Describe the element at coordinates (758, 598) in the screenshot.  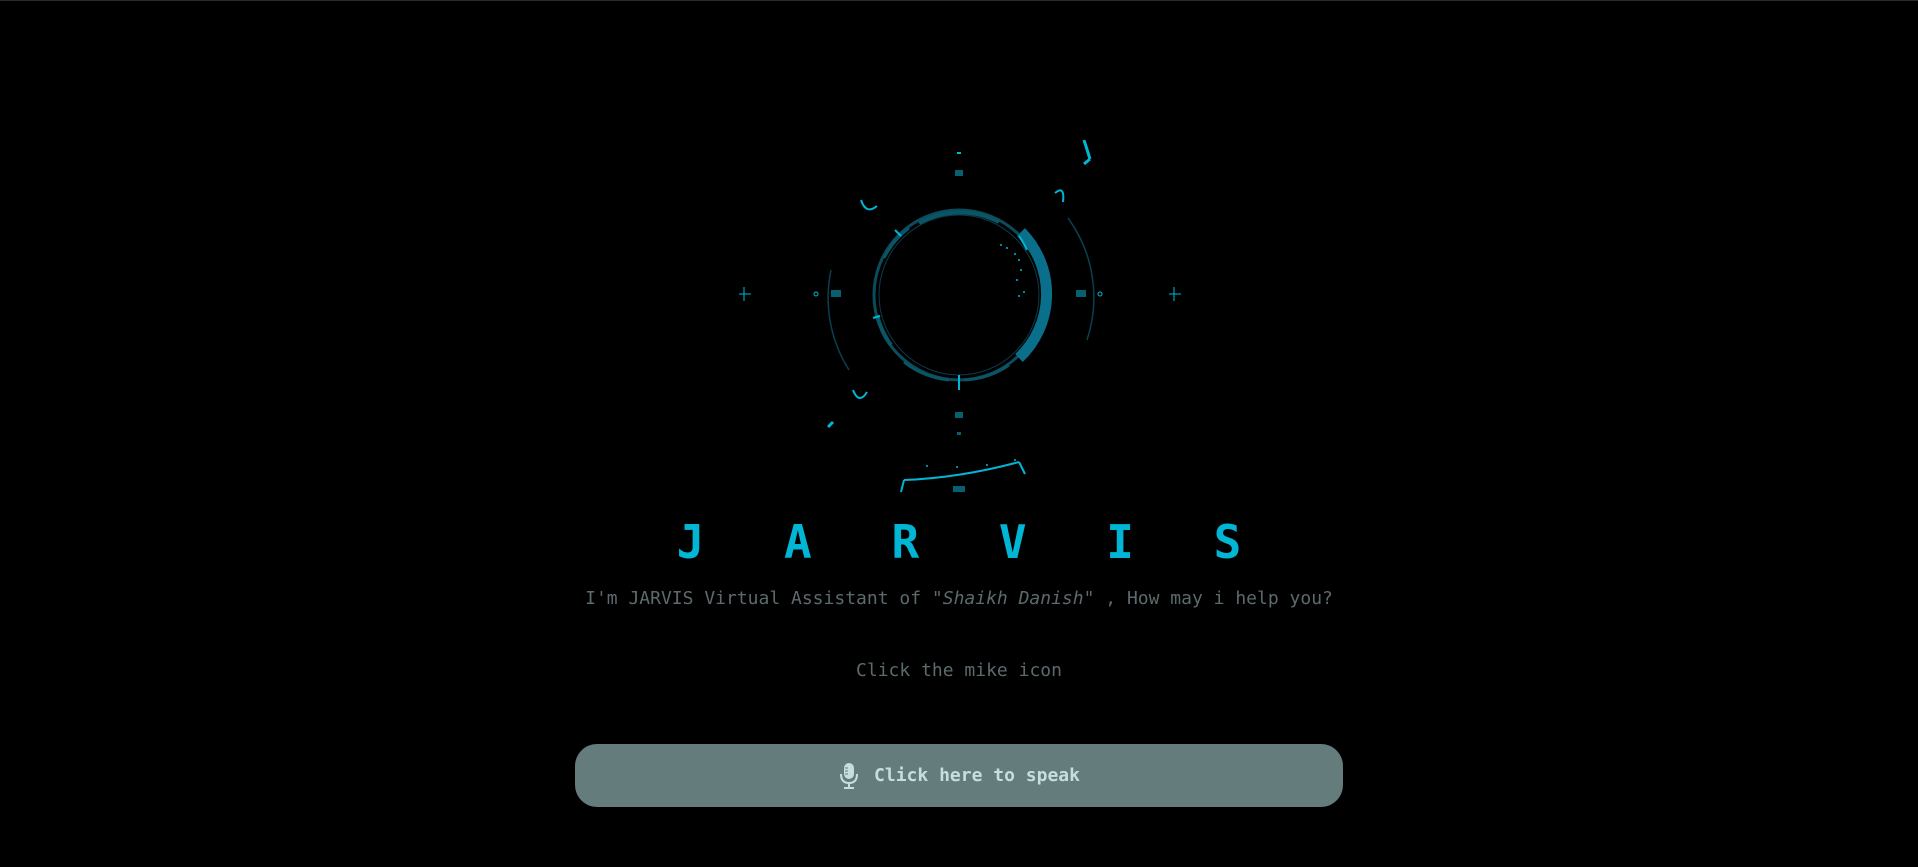
I see `greeting-prefix: I'm JARVIS Virtual Assistant of` at that location.